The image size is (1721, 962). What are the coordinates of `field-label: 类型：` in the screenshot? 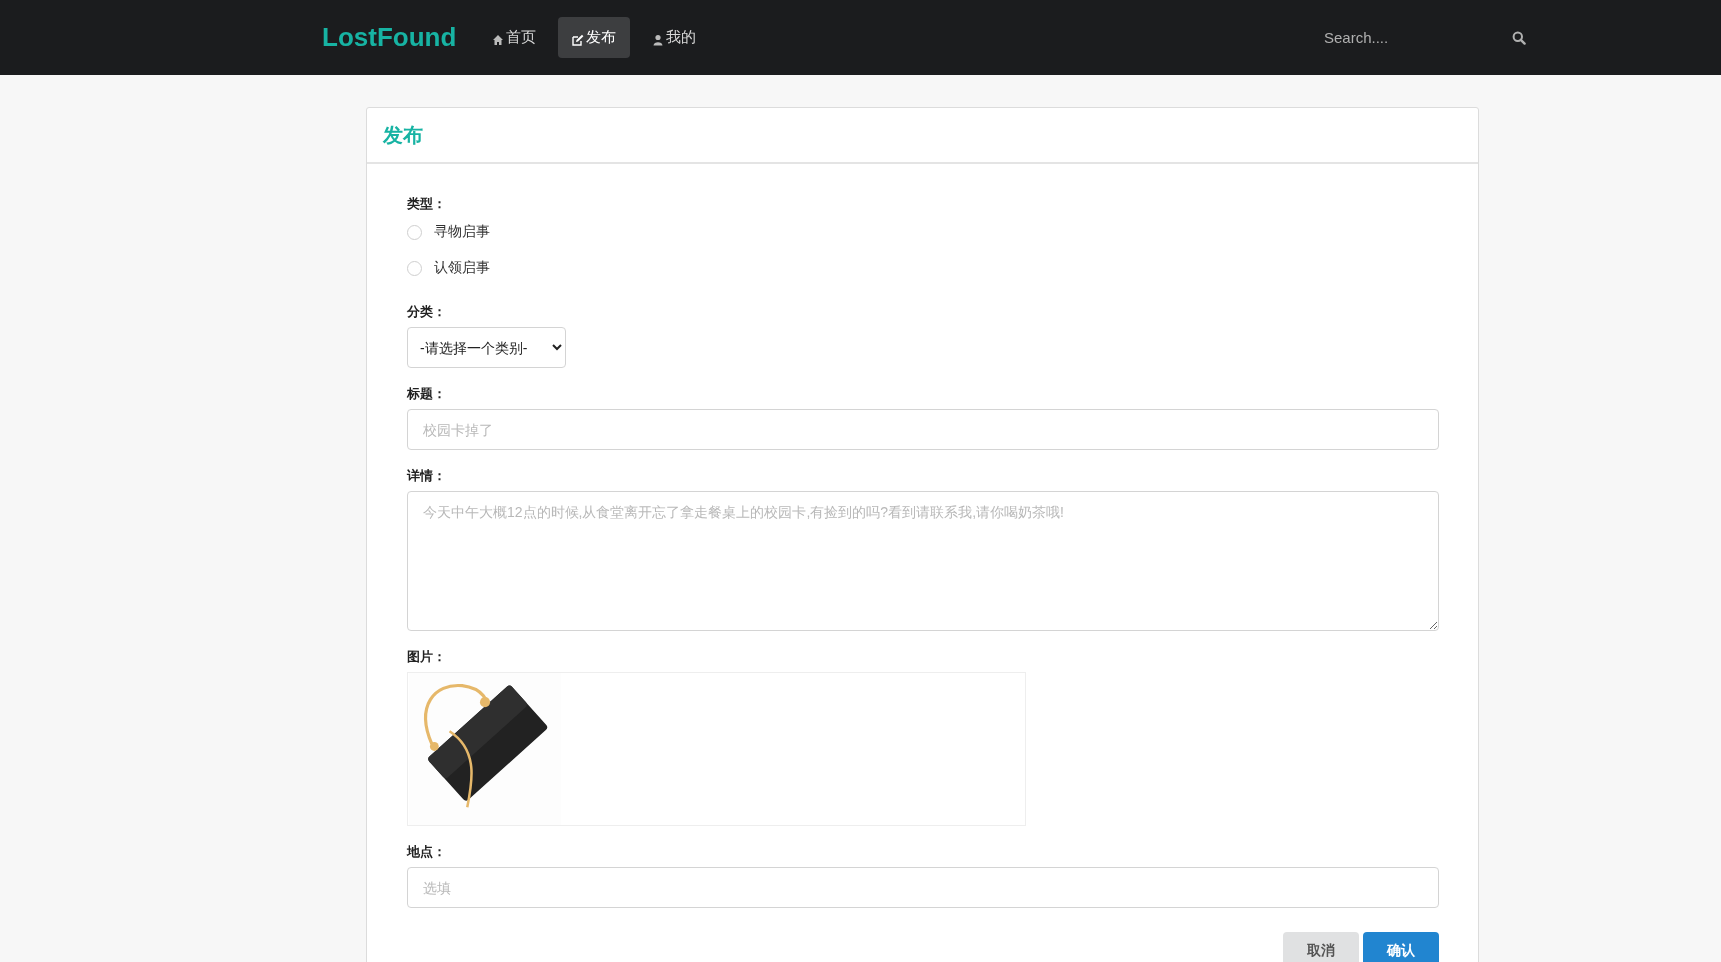 It's located at (427, 204).